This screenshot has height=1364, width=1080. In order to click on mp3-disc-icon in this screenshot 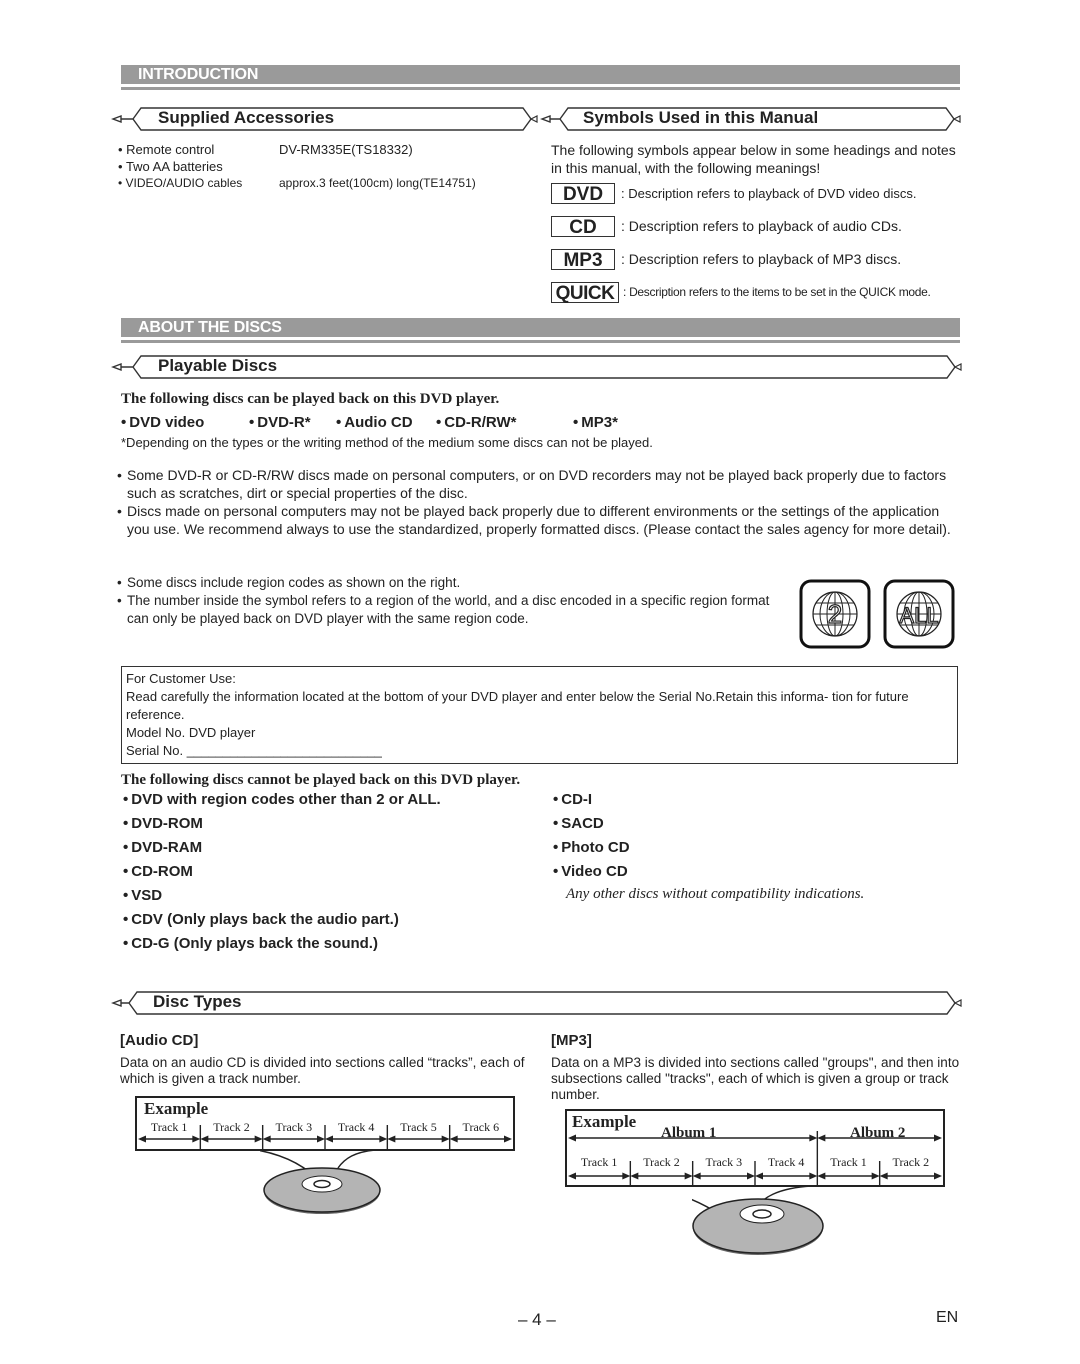, I will do `click(739, 1228)`.